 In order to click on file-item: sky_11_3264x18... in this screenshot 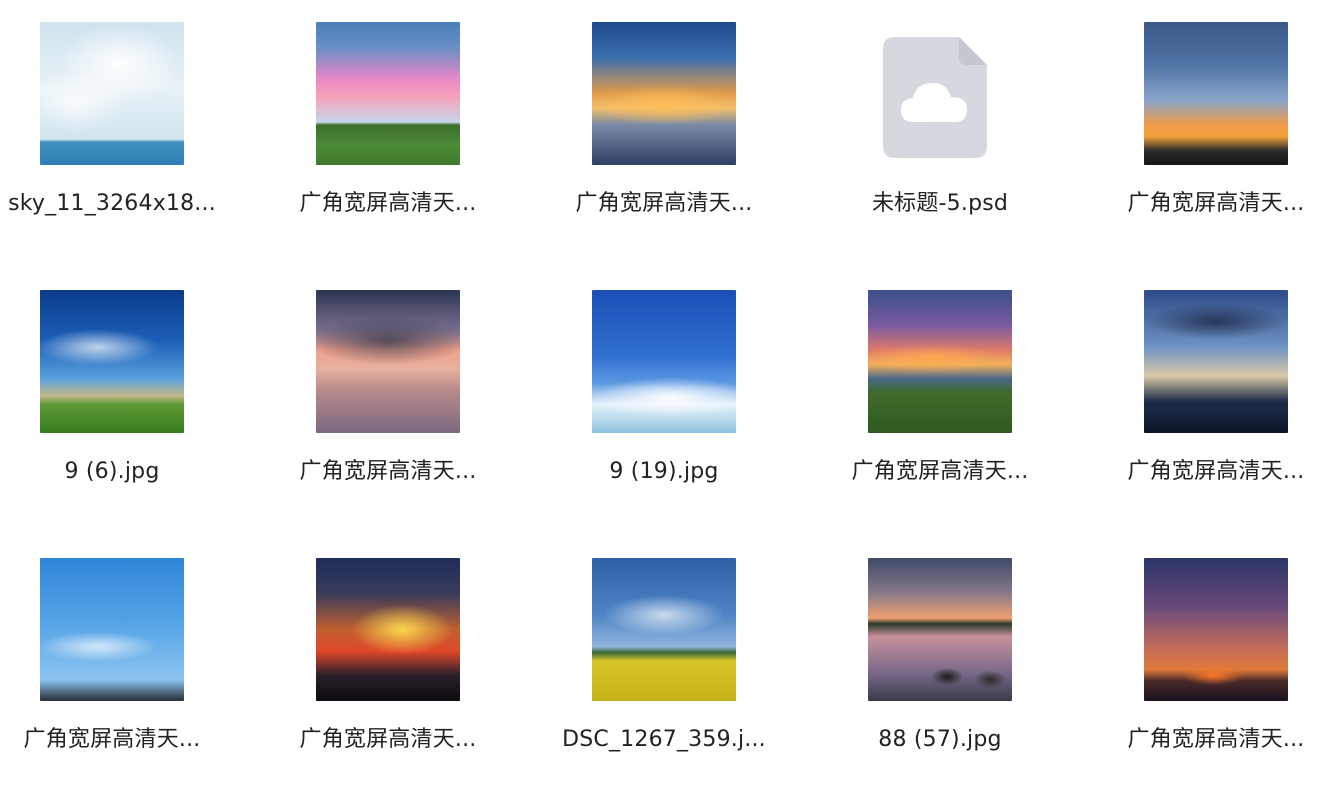, I will do `click(112, 142)`.